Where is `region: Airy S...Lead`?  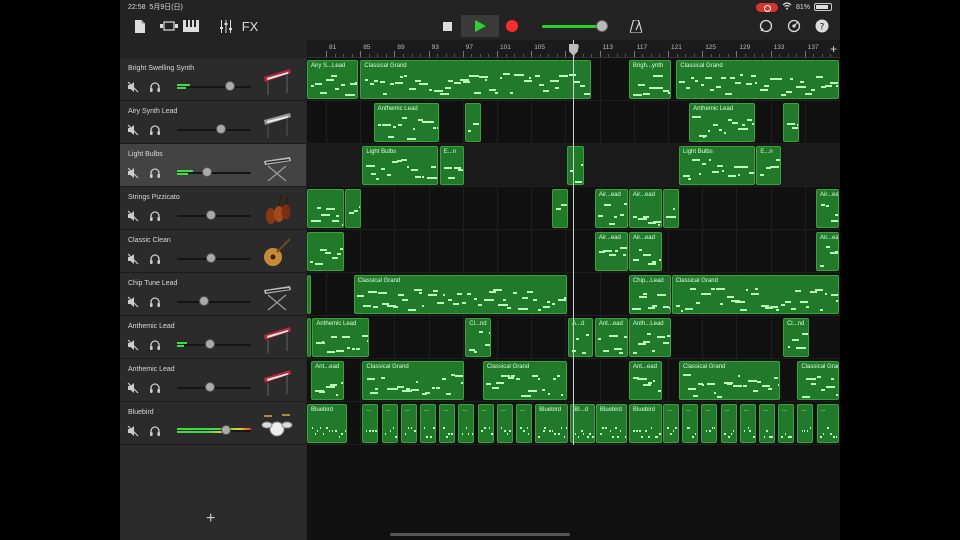 region: Airy S...Lead is located at coordinates (333, 79).